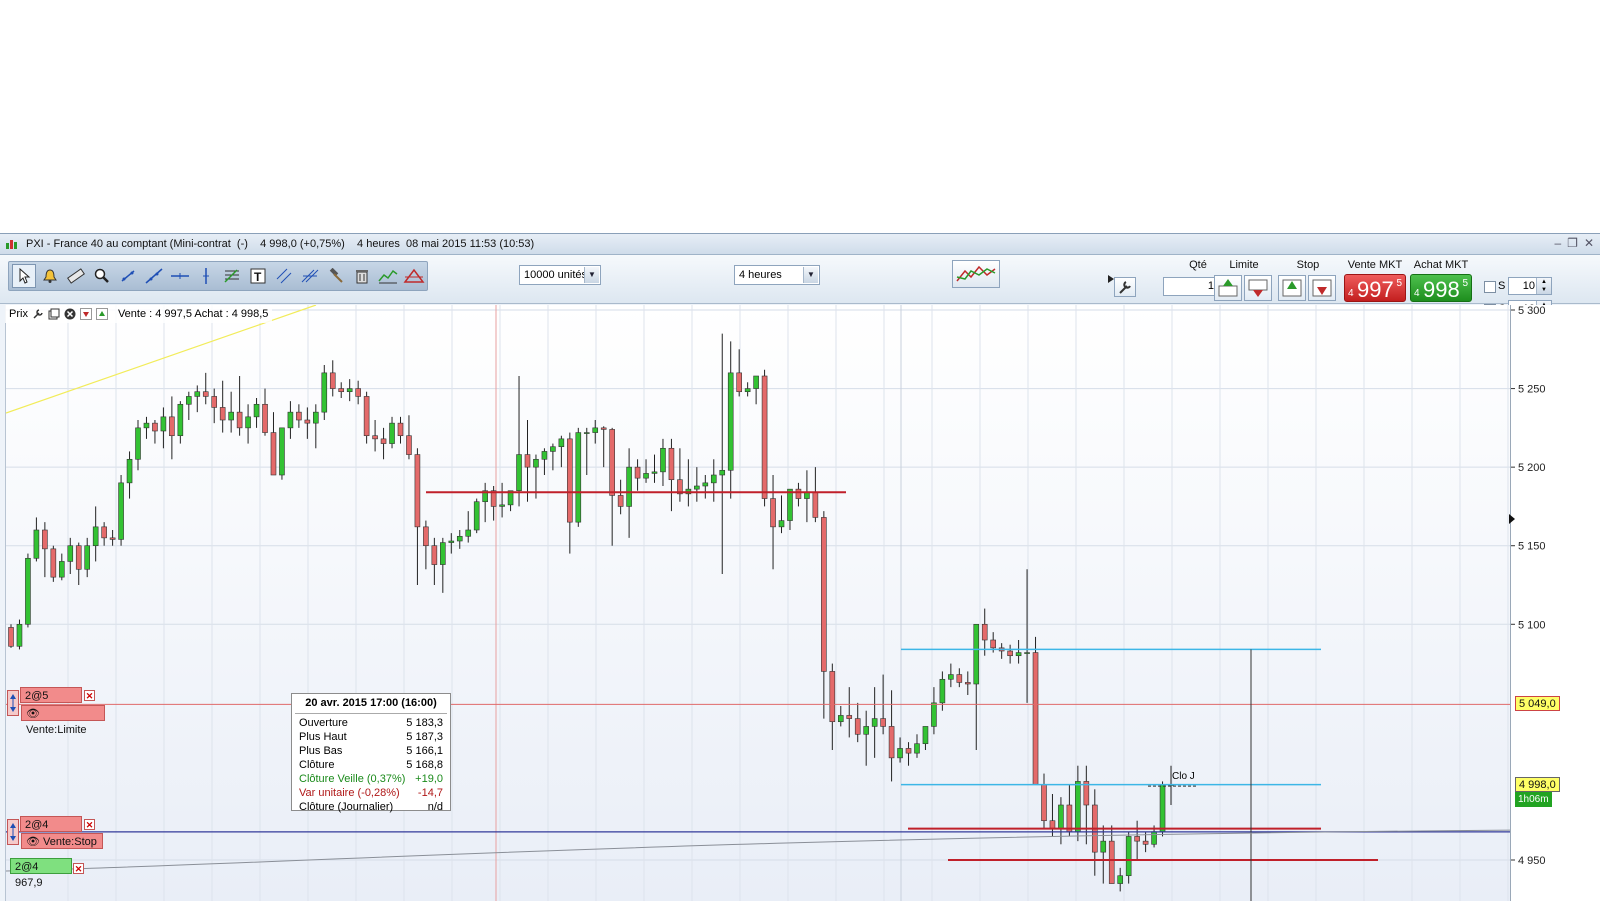 This screenshot has width=1600, height=901. What do you see at coordinates (1589, 243) in the screenshot?
I see `close-icon: ✕` at bounding box center [1589, 243].